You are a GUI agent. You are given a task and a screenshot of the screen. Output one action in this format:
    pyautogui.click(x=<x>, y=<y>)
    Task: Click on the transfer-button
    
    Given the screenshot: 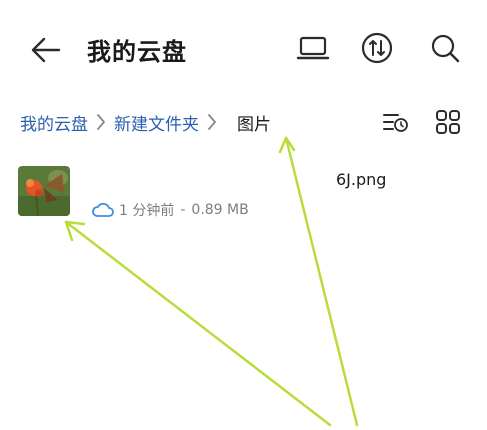 What is the action you would take?
    pyautogui.click(x=377, y=48)
    